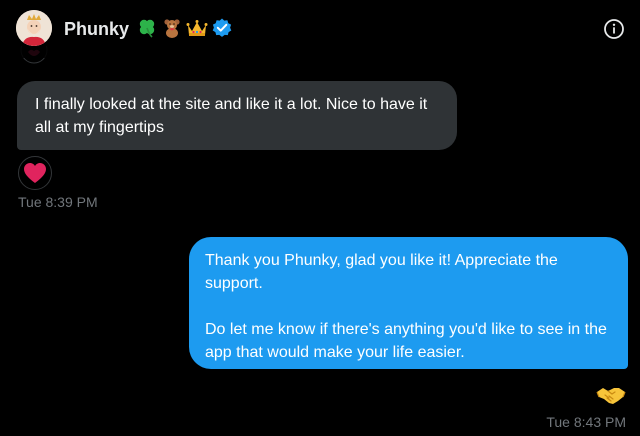  What do you see at coordinates (222, 28) in the screenshot?
I see `verified-badge-icon` at bounding box center [222, 28].